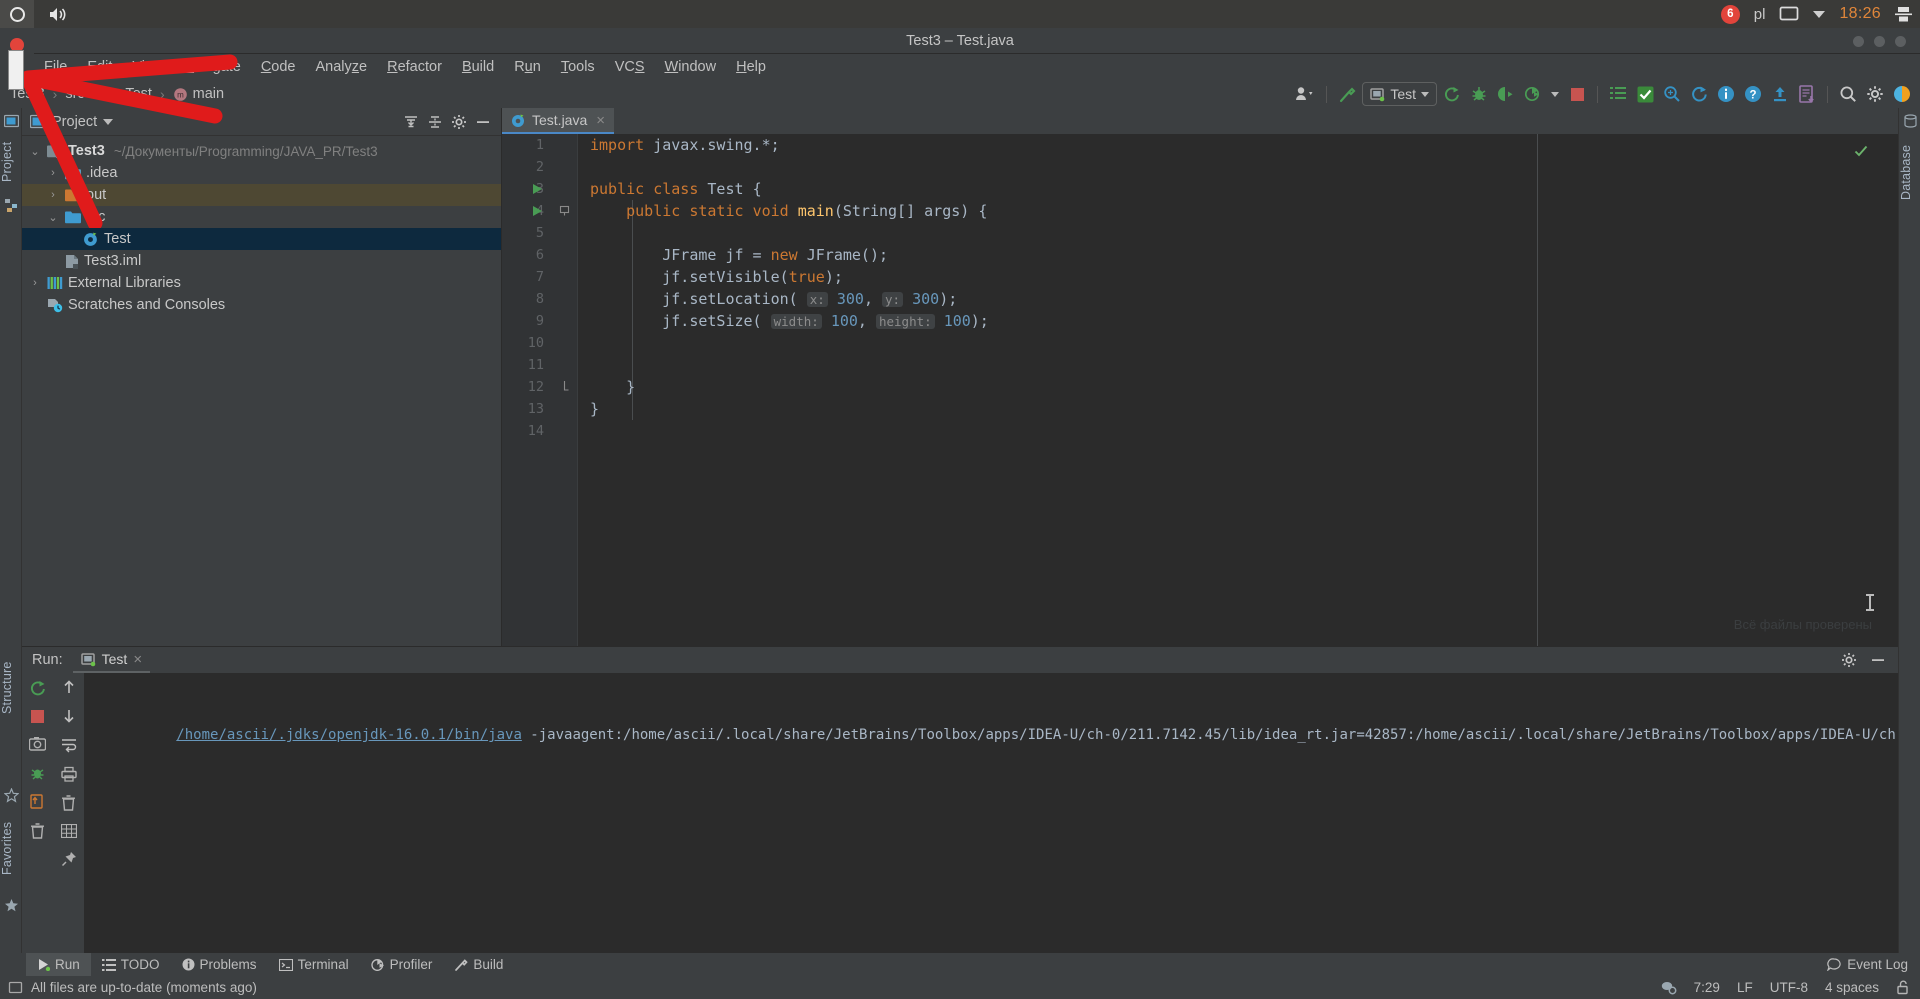  I want to click on menu-item-refactor: Refactor, so click(414, 67).